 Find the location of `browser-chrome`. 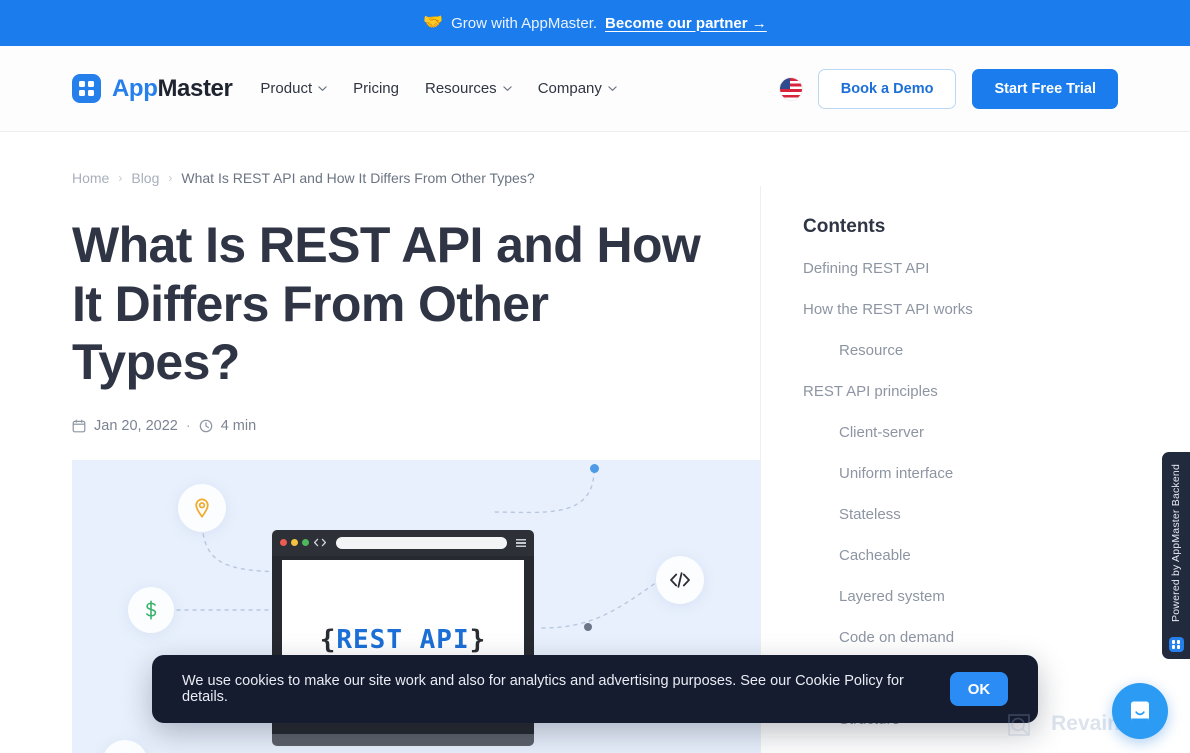

browser-chrome is located at coordinates (403, 542).